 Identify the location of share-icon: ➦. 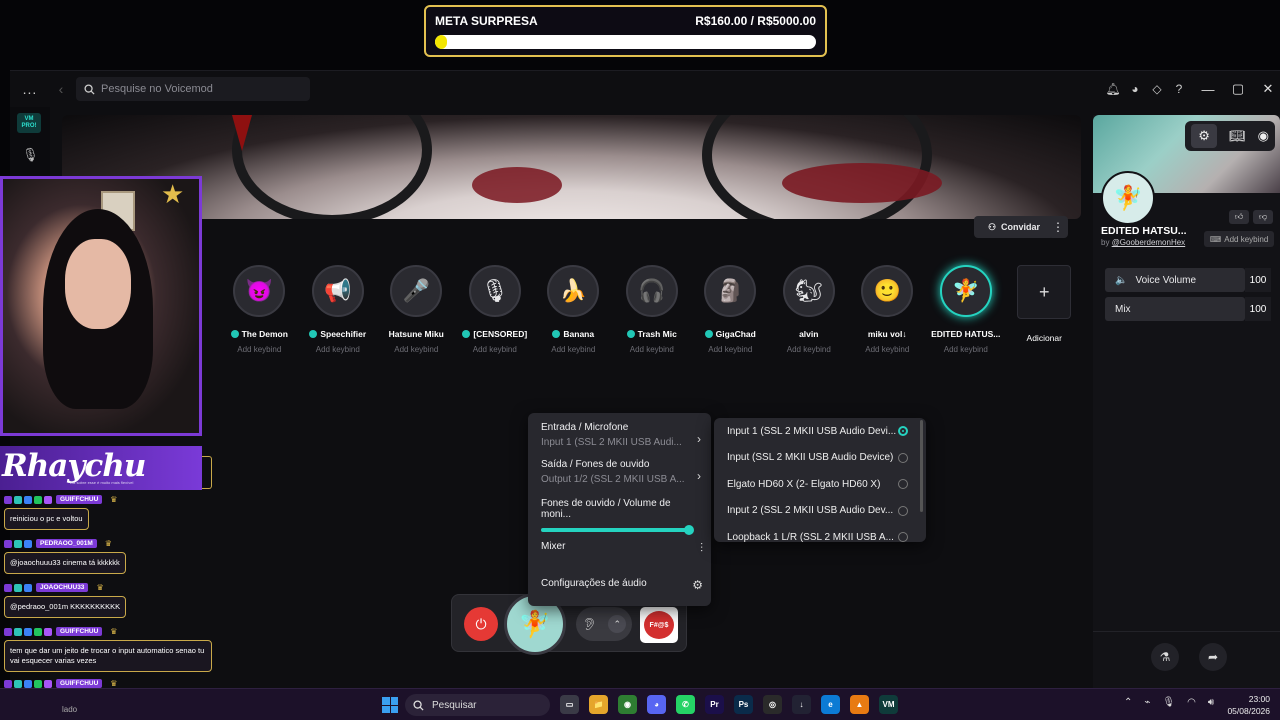
(1213, 657).